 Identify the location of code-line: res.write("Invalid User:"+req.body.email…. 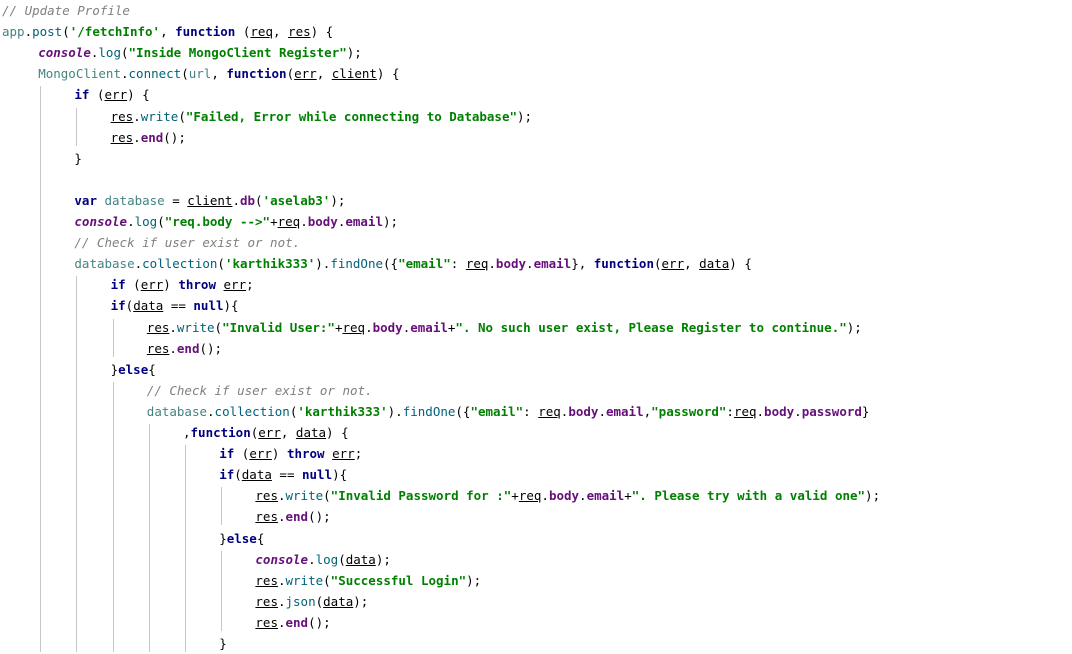
(504, 327).